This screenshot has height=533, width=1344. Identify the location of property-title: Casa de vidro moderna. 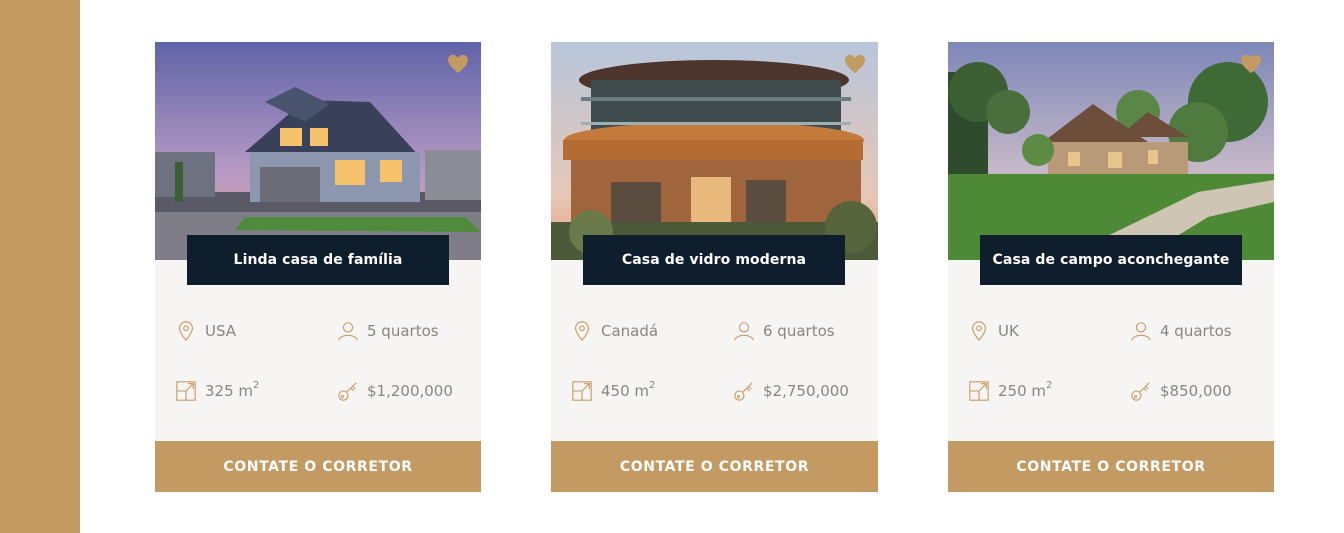
(714, 260).